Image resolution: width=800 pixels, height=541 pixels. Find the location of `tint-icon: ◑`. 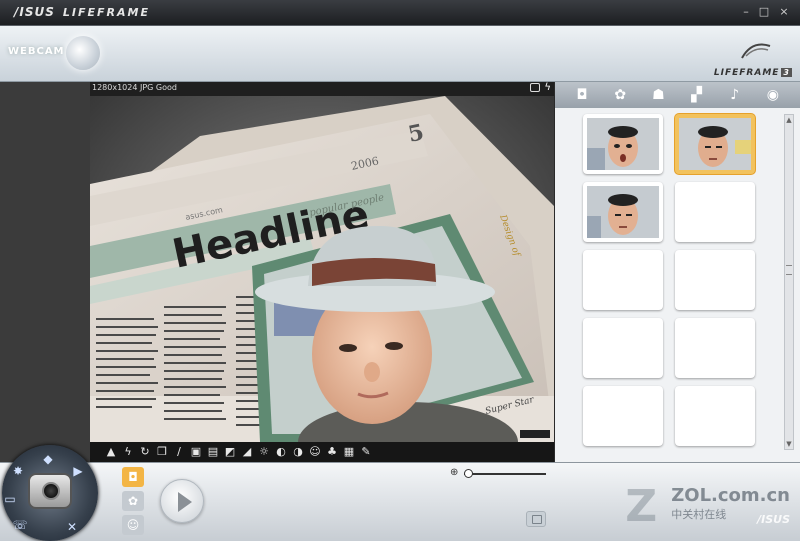

tint-icon: ◑ is located at coordinates (298, 452).